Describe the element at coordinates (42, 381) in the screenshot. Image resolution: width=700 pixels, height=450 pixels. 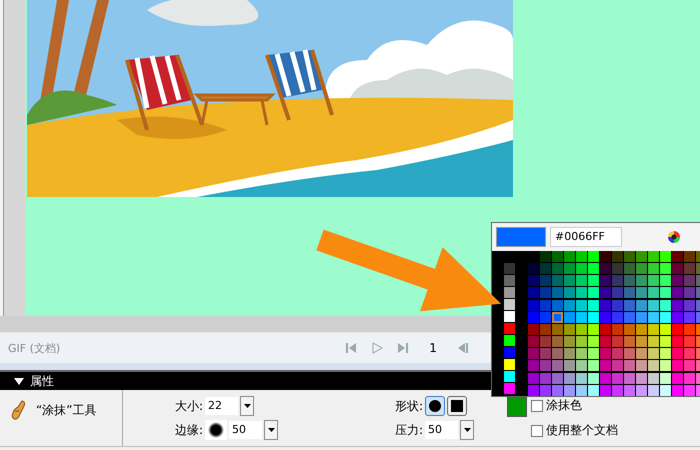
I see `panel-title: 属性` at that location.